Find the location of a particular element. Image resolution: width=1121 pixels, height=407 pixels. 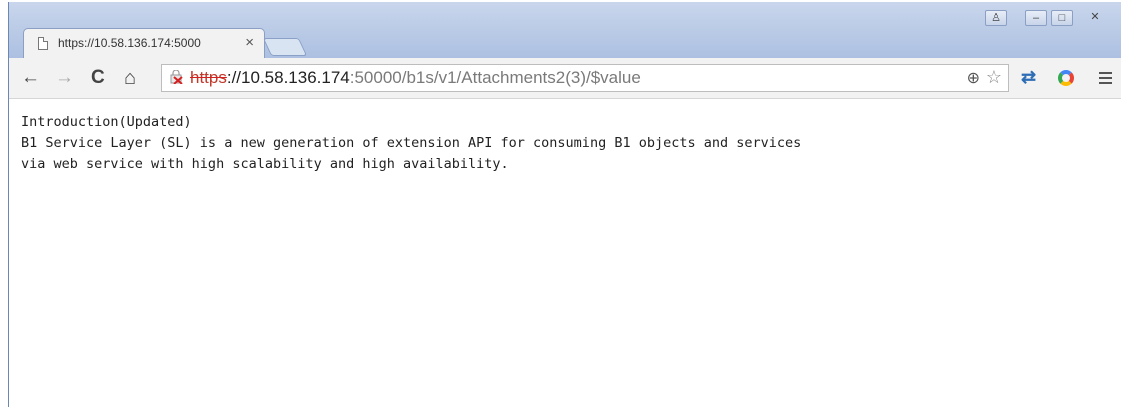

minimize-button: – is located at coordinates (1036, 18).